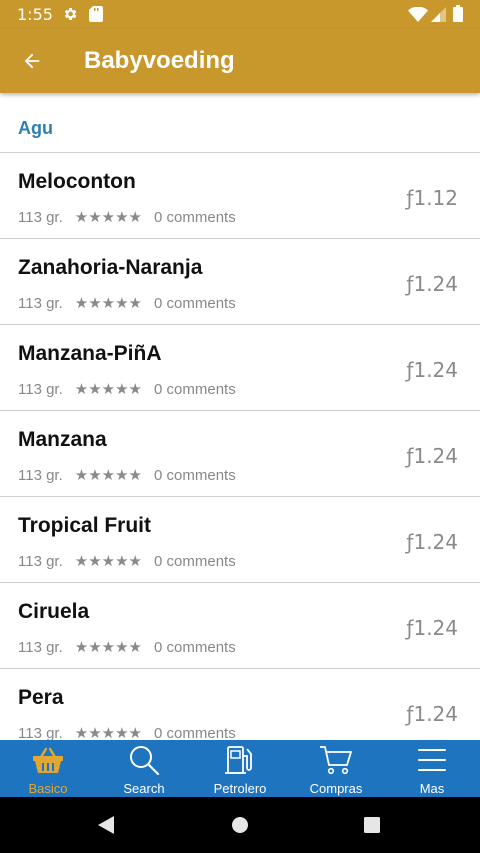 The height and width of the screenshot is (853, 480). What do you see at coordinates (35, 14) in the screenshot?
I see `status-time: 1:55` at bounding box center [35, 14].